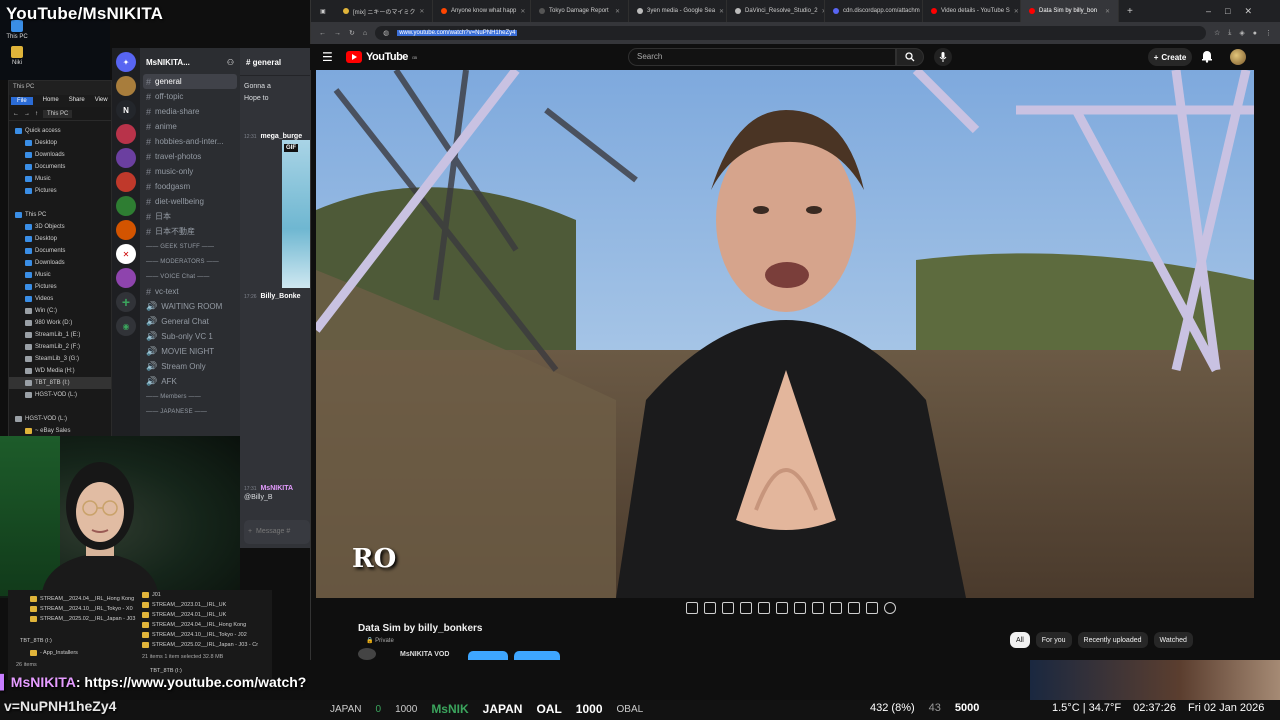 The height and width of the screenshot is (720, 1280). Describe the element at coordinates (60, 371) in the screenshot. I see `explorer-tree-item: WD Media (H:)` at that location.